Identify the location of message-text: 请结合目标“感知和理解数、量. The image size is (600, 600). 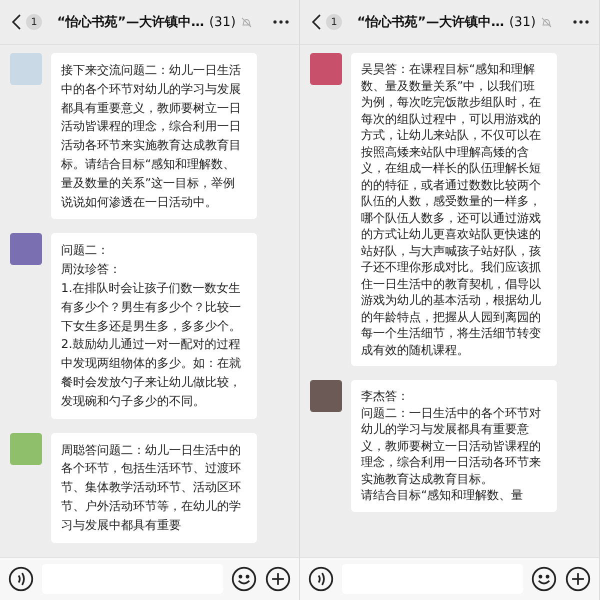
(442, 495).